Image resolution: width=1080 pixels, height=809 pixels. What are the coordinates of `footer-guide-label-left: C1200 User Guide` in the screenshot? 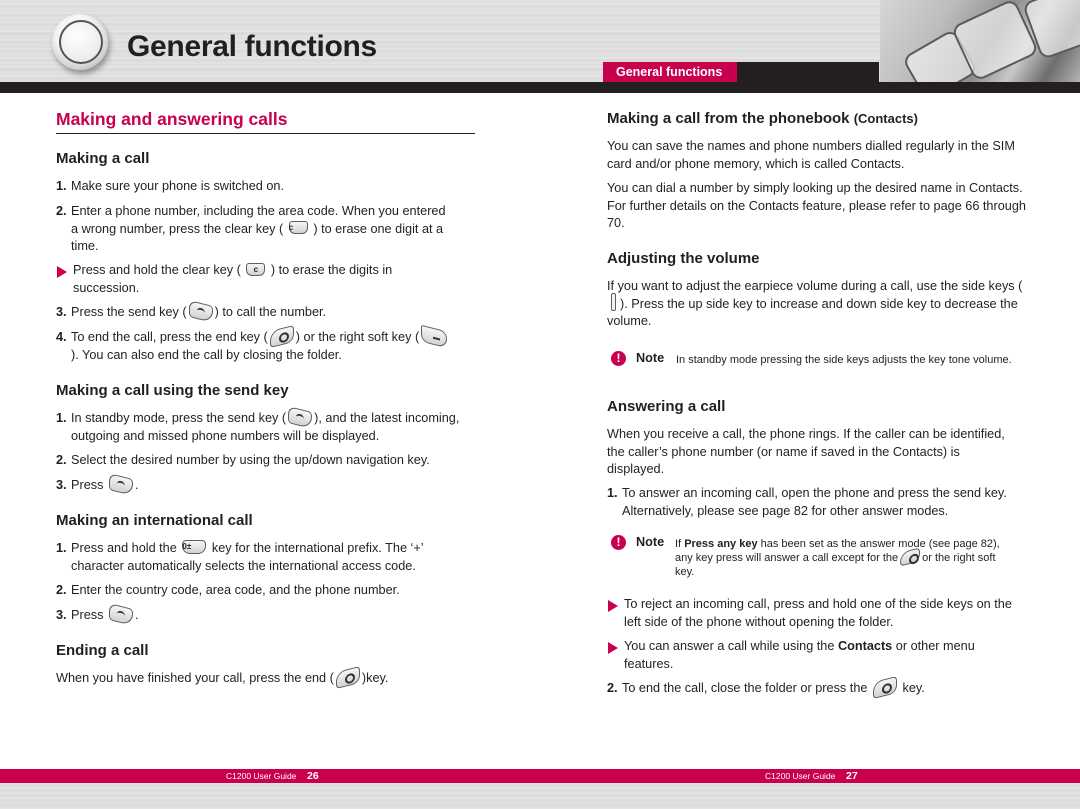 It's located at (261, 776).